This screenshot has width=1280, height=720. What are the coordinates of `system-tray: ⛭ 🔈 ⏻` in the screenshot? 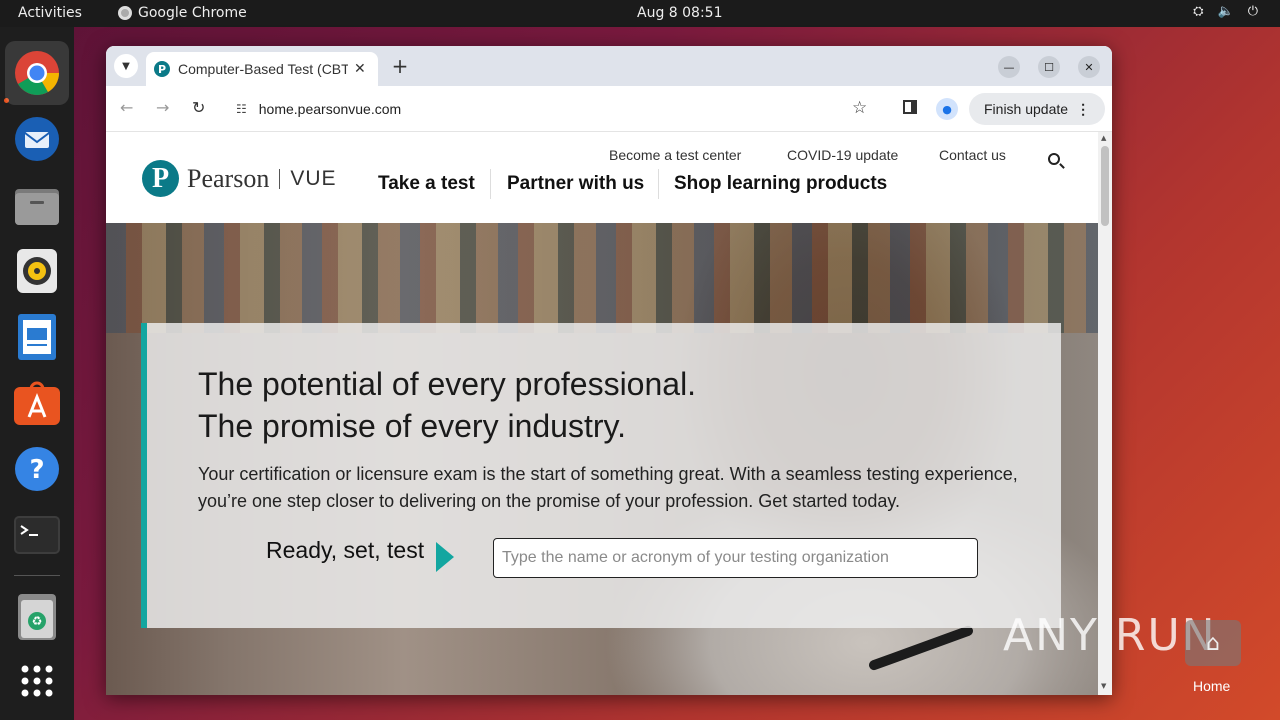 It's located at (1225, 11).